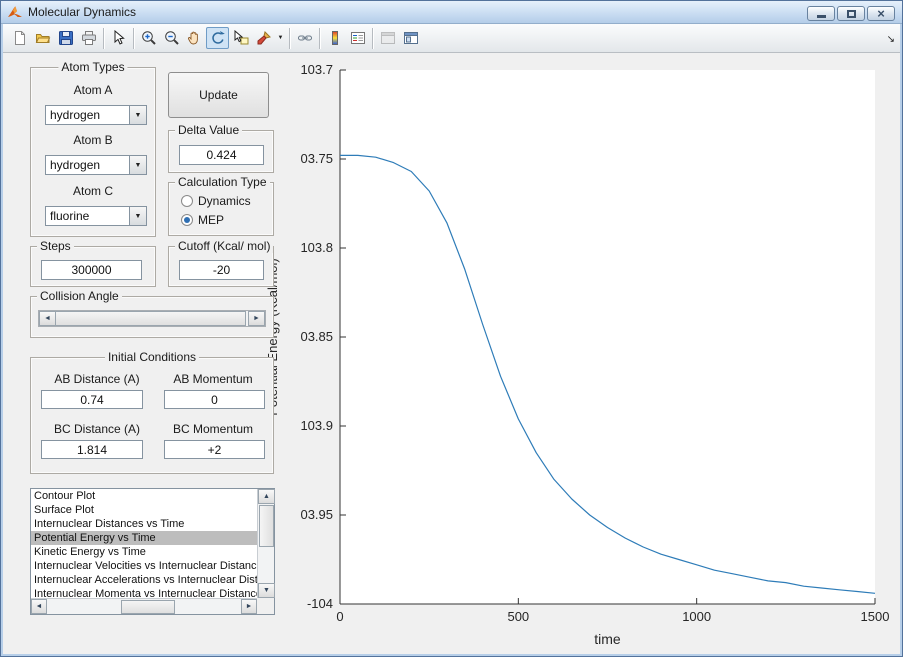  What do you see at coordinates (266, 496) in the screenshot?
I see `scroll-up-arrow-icon: ▲` at bounding box center [266, 496].